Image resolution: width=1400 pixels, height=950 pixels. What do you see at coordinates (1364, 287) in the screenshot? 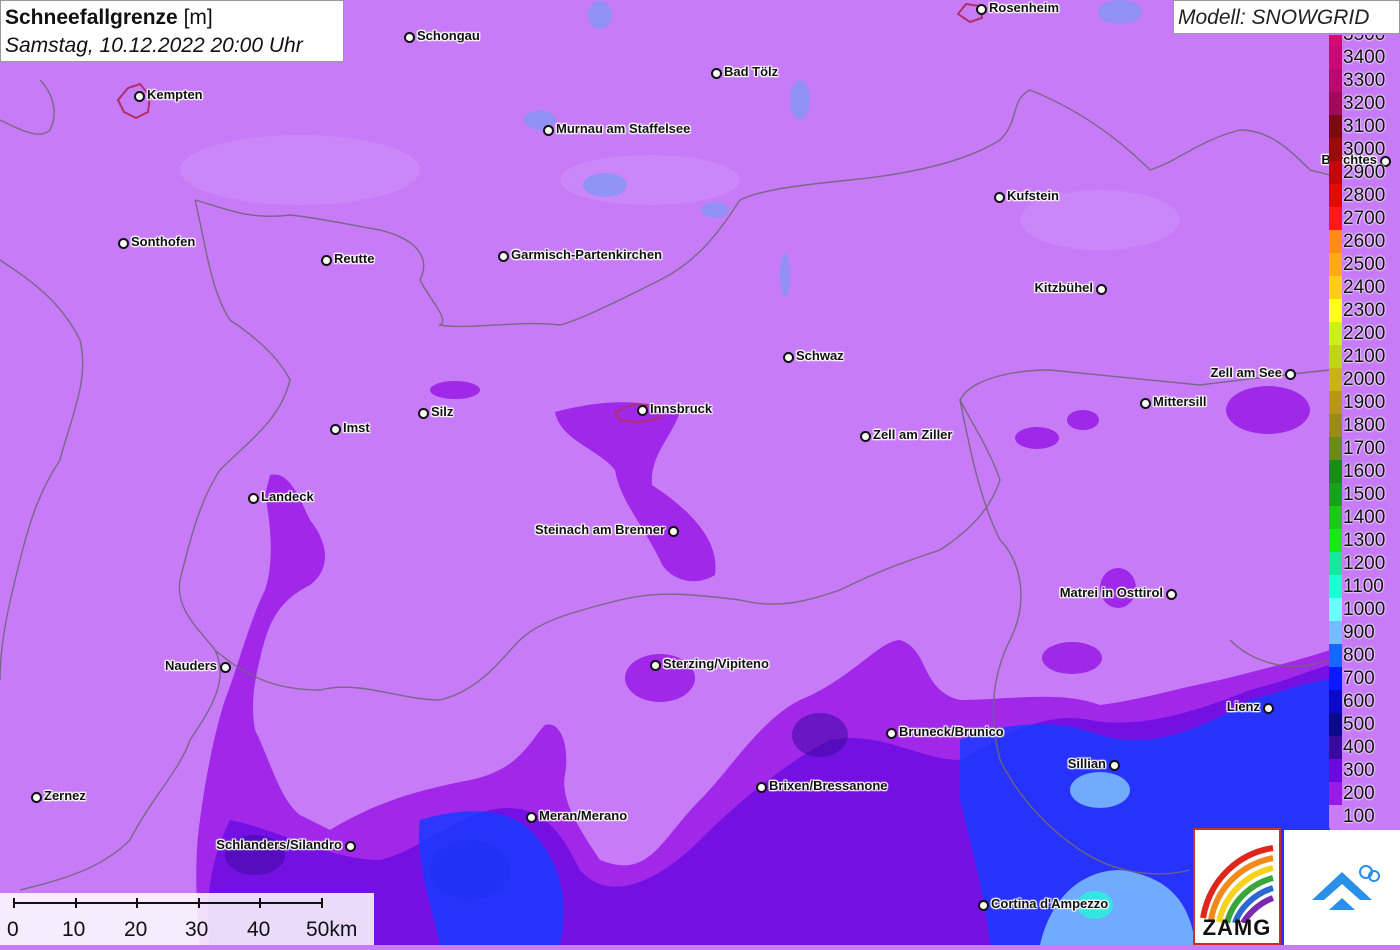
I see `legend-entry: 2400` at bounding box center [1364, 287].